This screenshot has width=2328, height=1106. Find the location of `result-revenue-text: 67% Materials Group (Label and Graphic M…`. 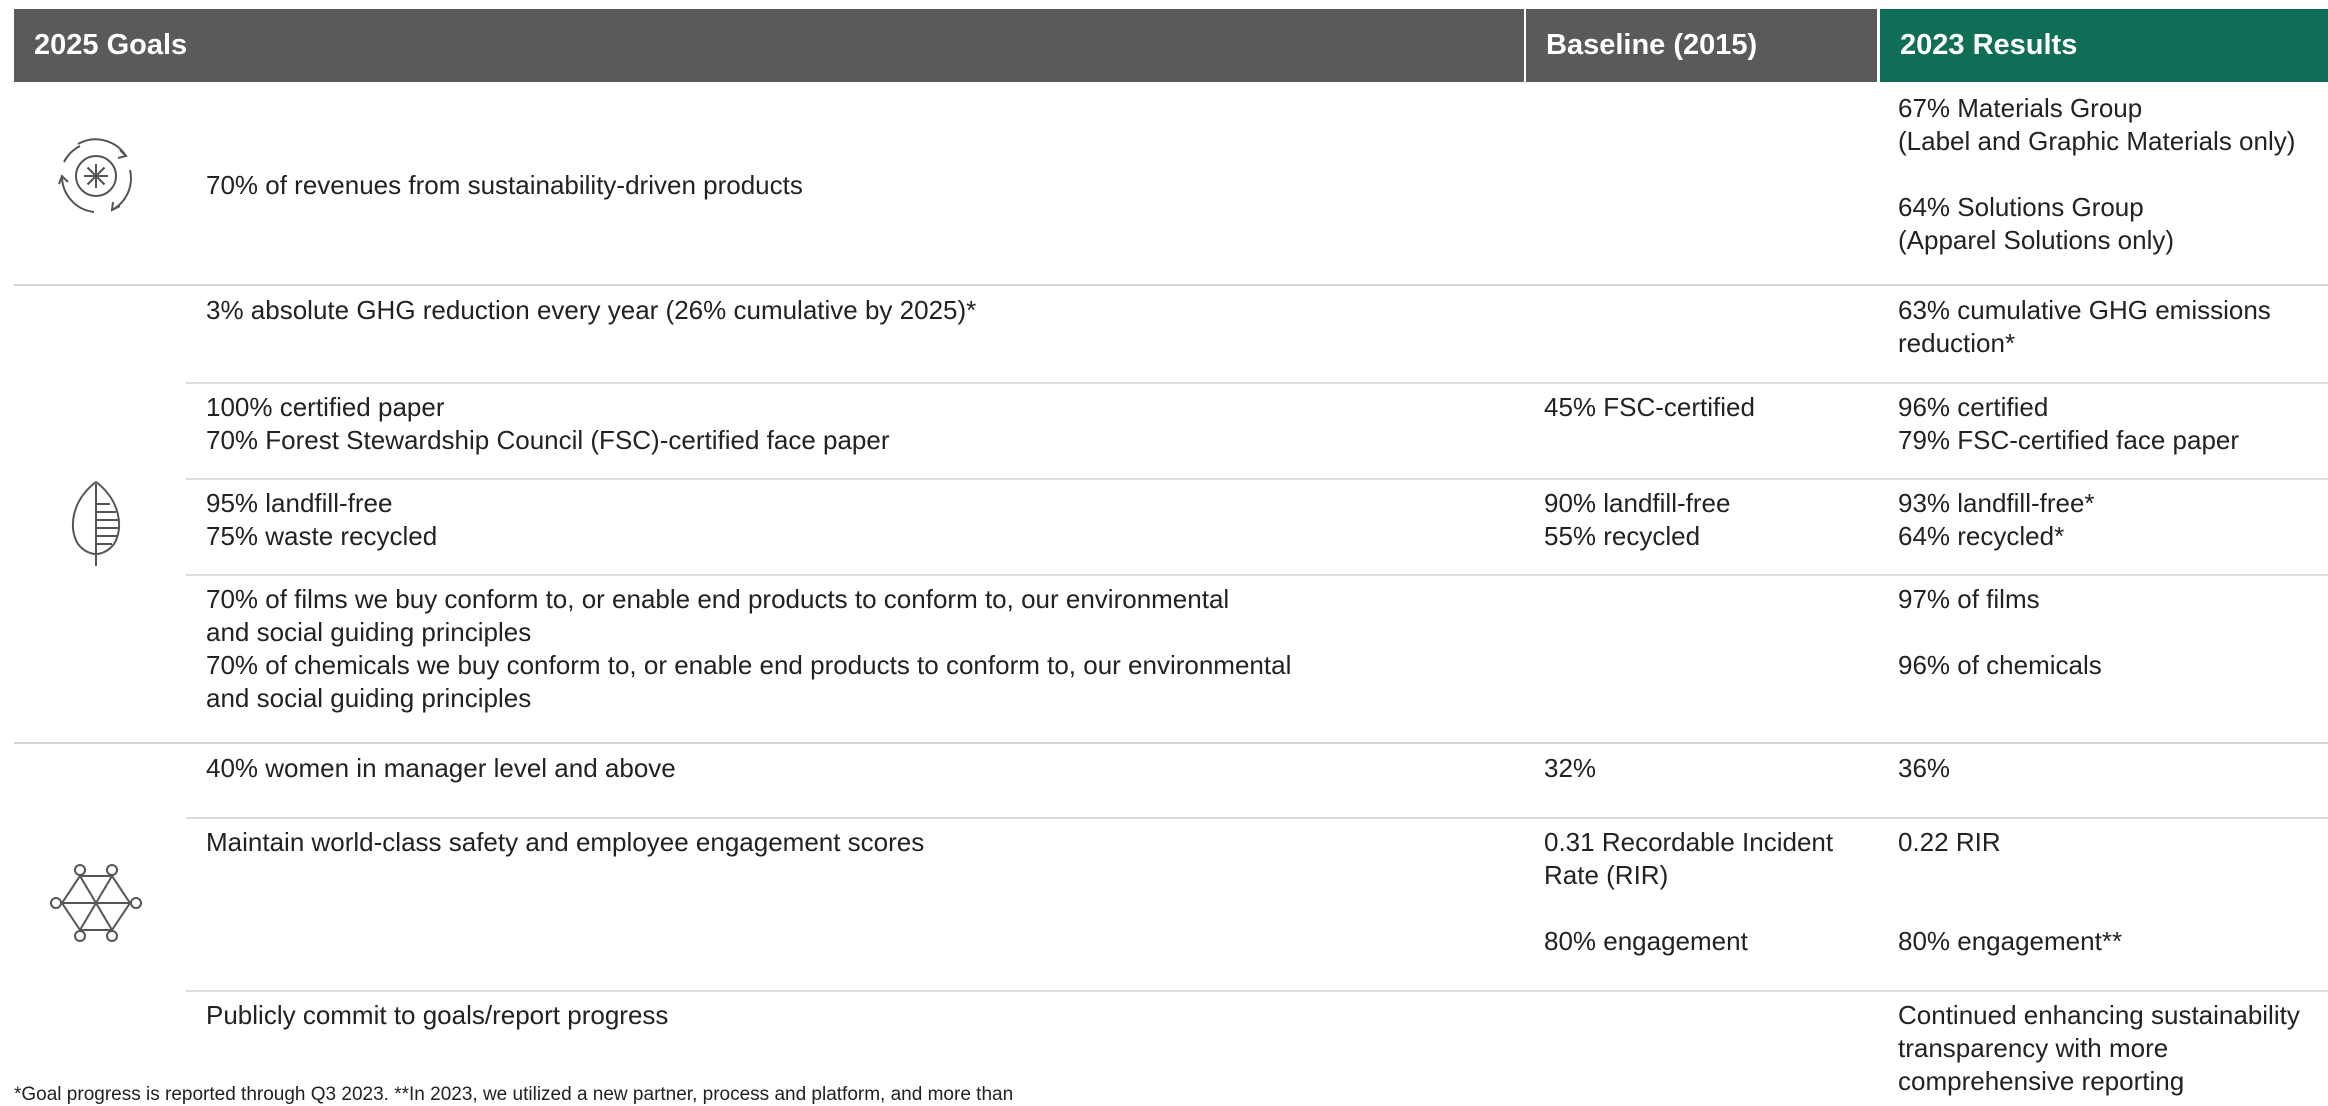

result-revenue-text: 67% Materials Group (Label and Graphic M… is located at coordinates (2097, 174).